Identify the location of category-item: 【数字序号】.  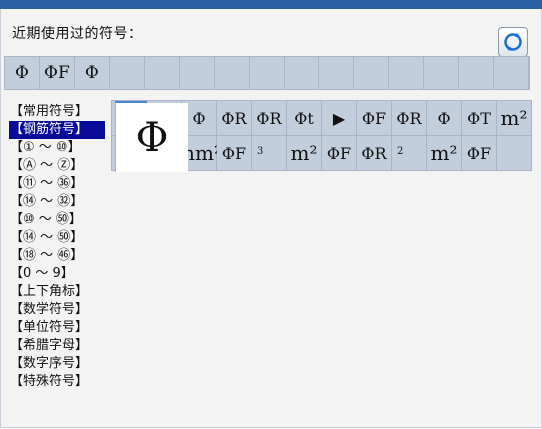
(57, 364).